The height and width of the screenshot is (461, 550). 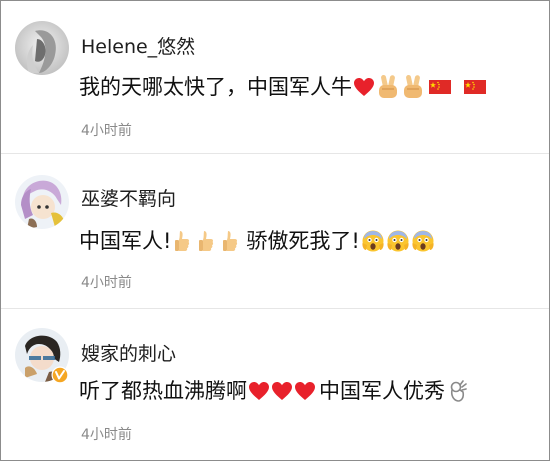 I want to click on comment-text-part: 我的天哪太快了，中国军人牛, so click(x=215, y=87).